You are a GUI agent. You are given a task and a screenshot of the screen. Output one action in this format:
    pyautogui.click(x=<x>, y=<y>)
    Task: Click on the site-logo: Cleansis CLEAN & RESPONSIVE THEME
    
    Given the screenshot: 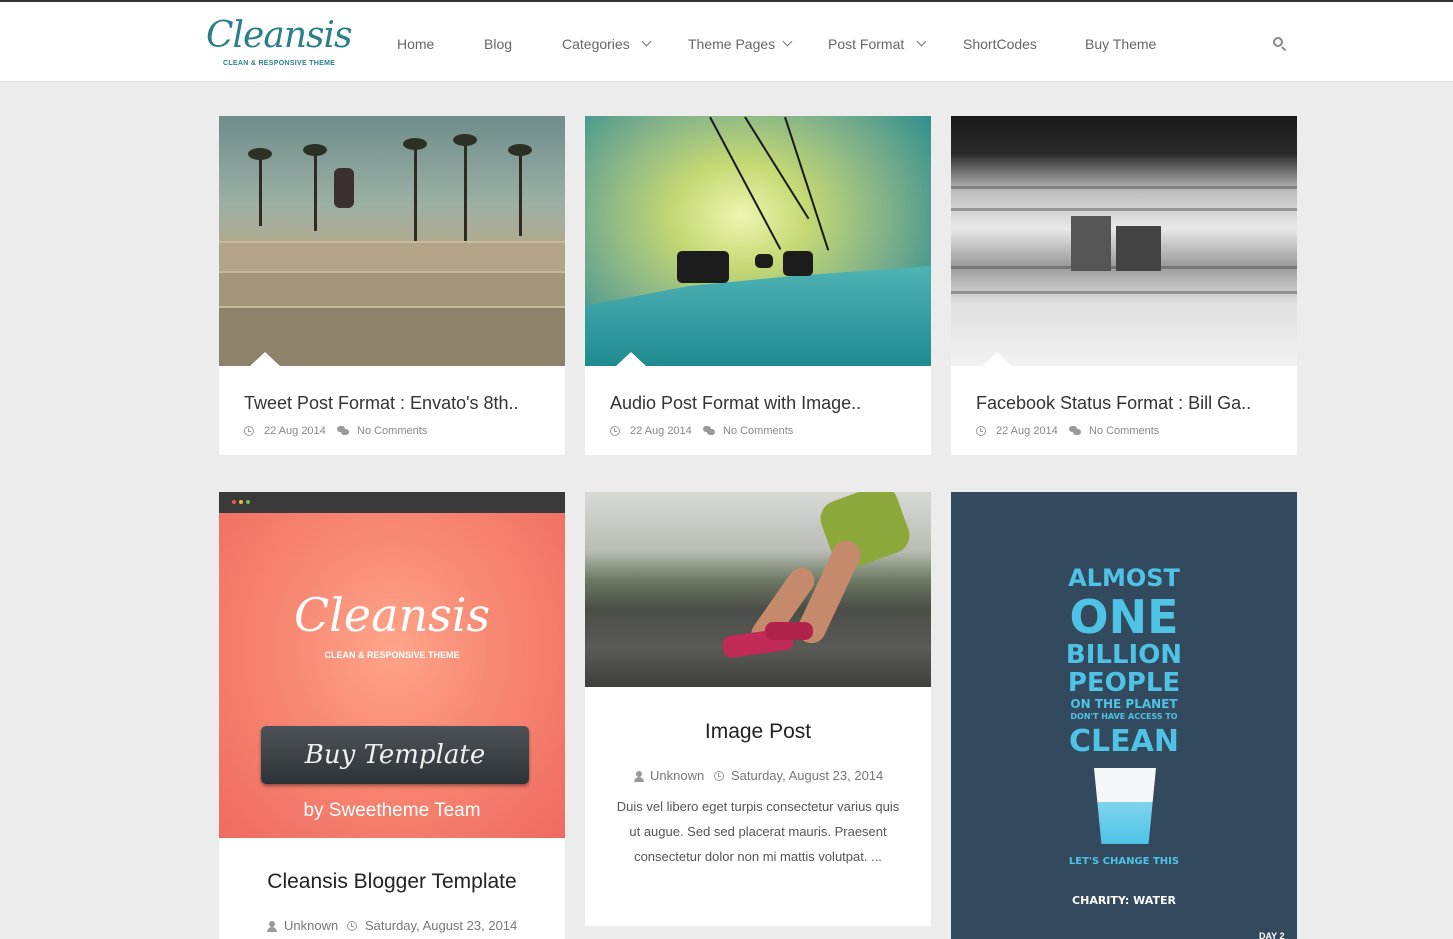 What is the action you would take?
    pyautogui.click(x=279, y=43)
    